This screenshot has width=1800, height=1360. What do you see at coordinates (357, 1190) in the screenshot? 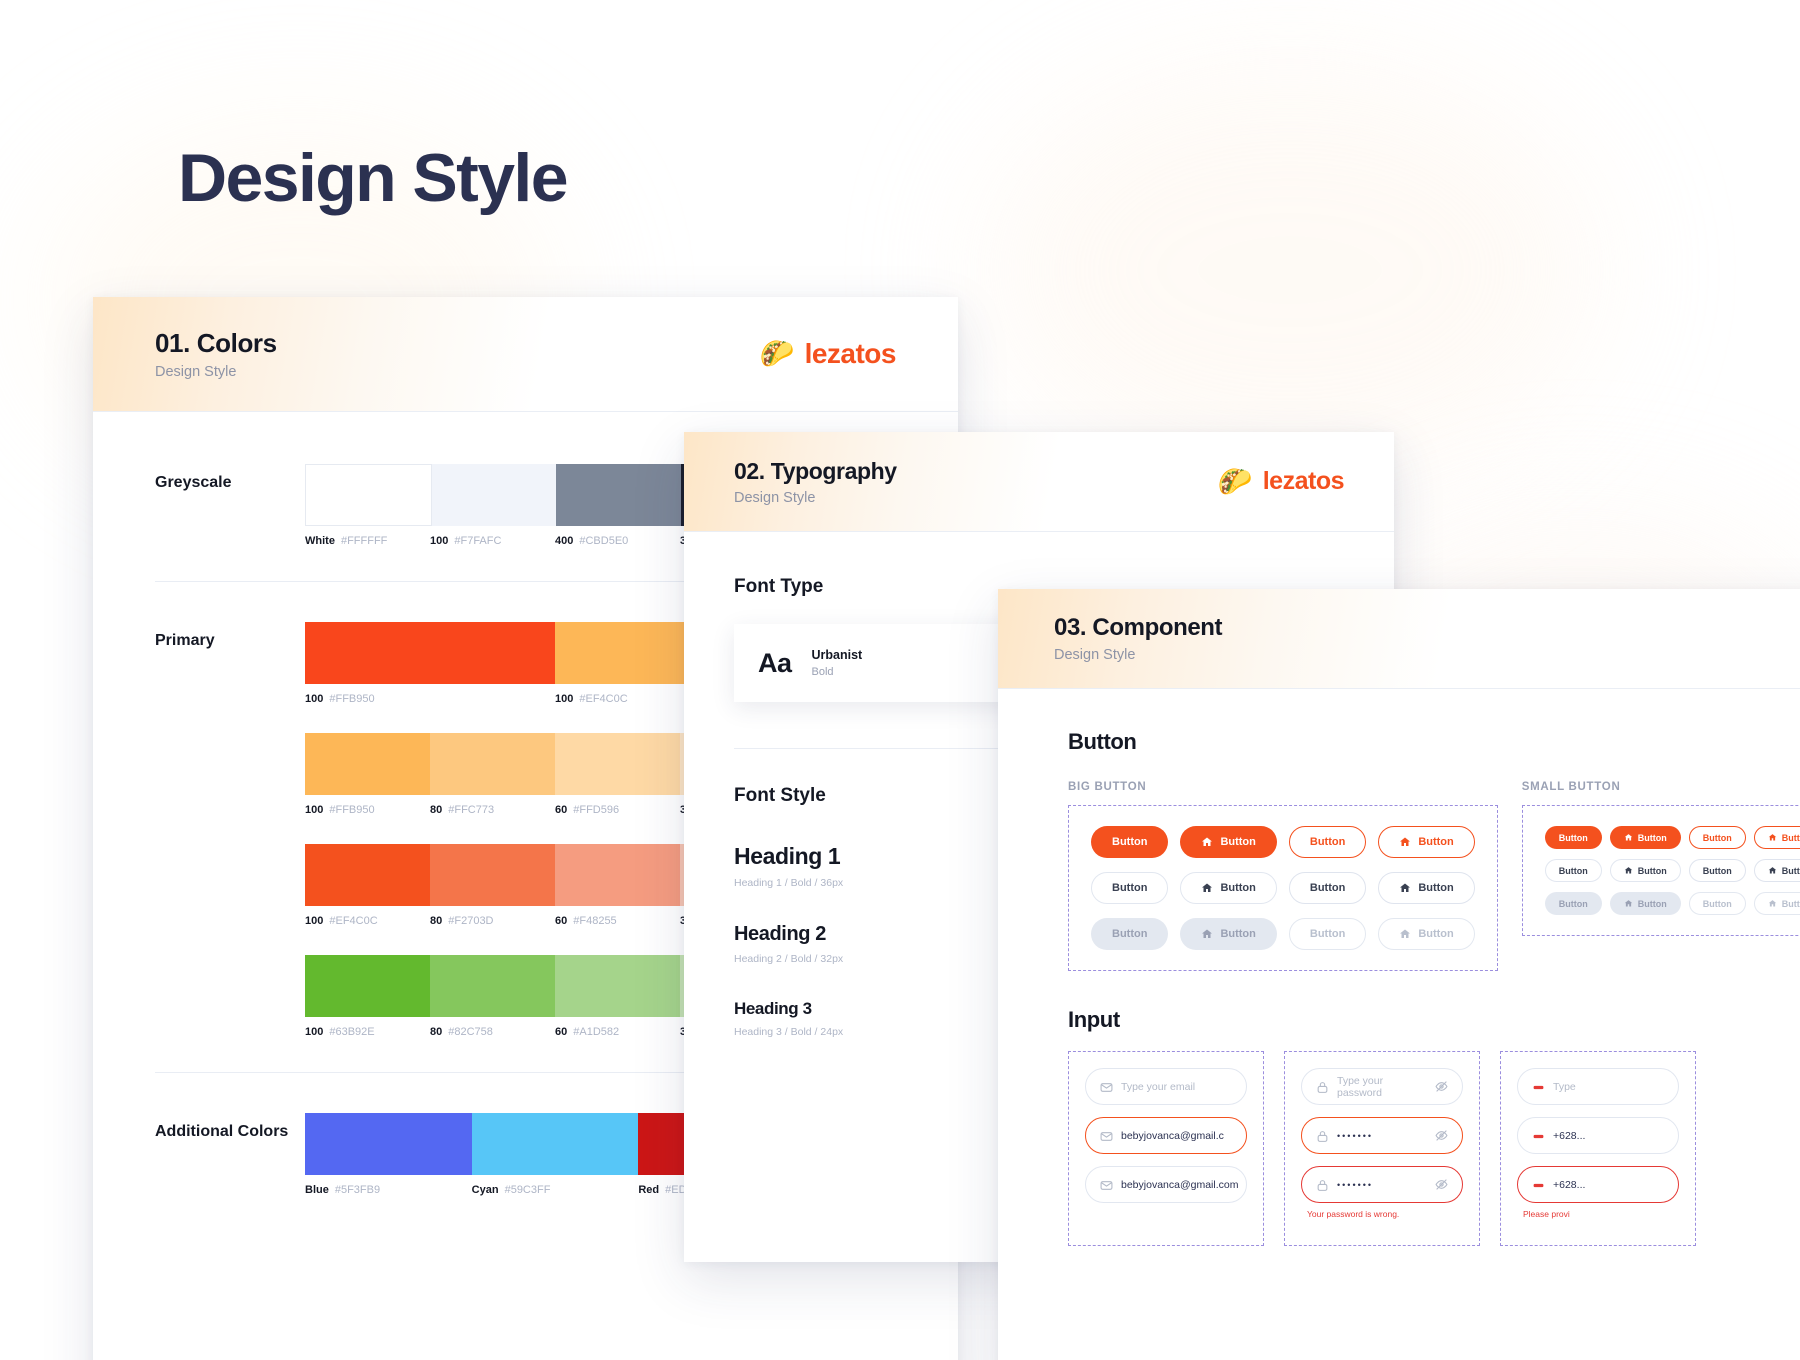
I see `swatch-hex: #5F3FB9` at bounding box center [357, 1190].